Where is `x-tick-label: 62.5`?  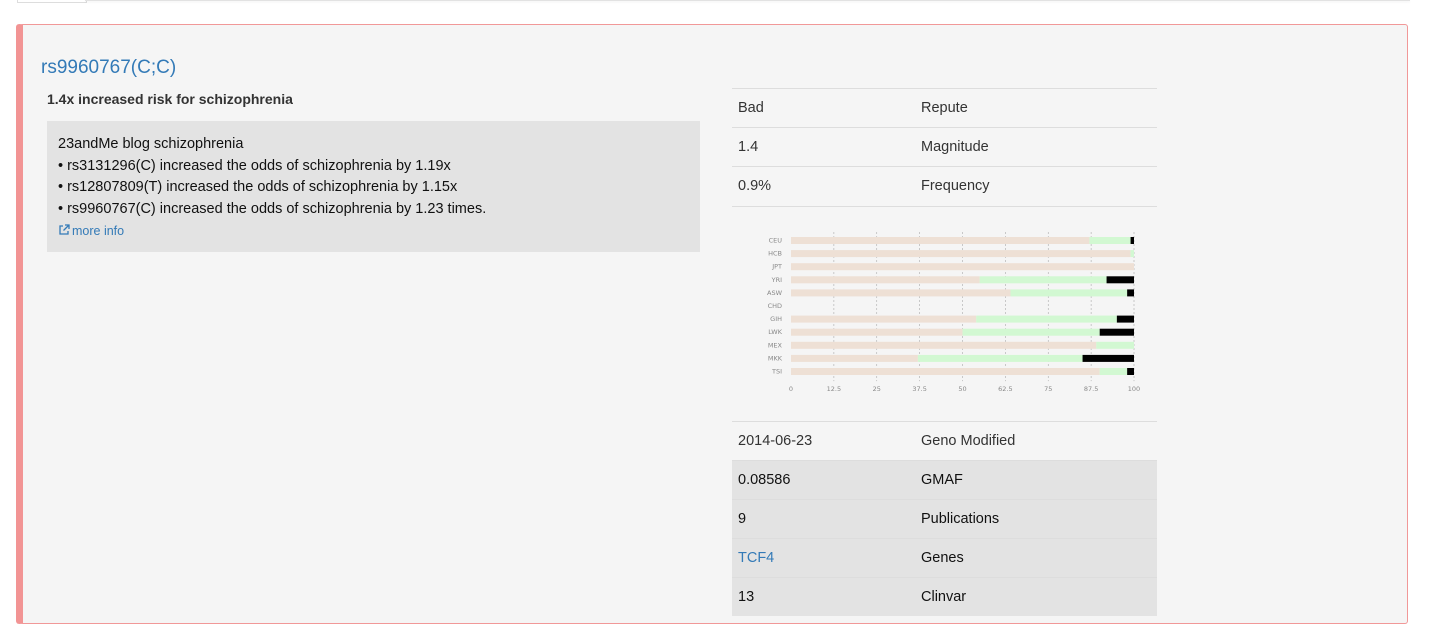
x-tick-label: 62.5 is located at coordinates (1005, 389).